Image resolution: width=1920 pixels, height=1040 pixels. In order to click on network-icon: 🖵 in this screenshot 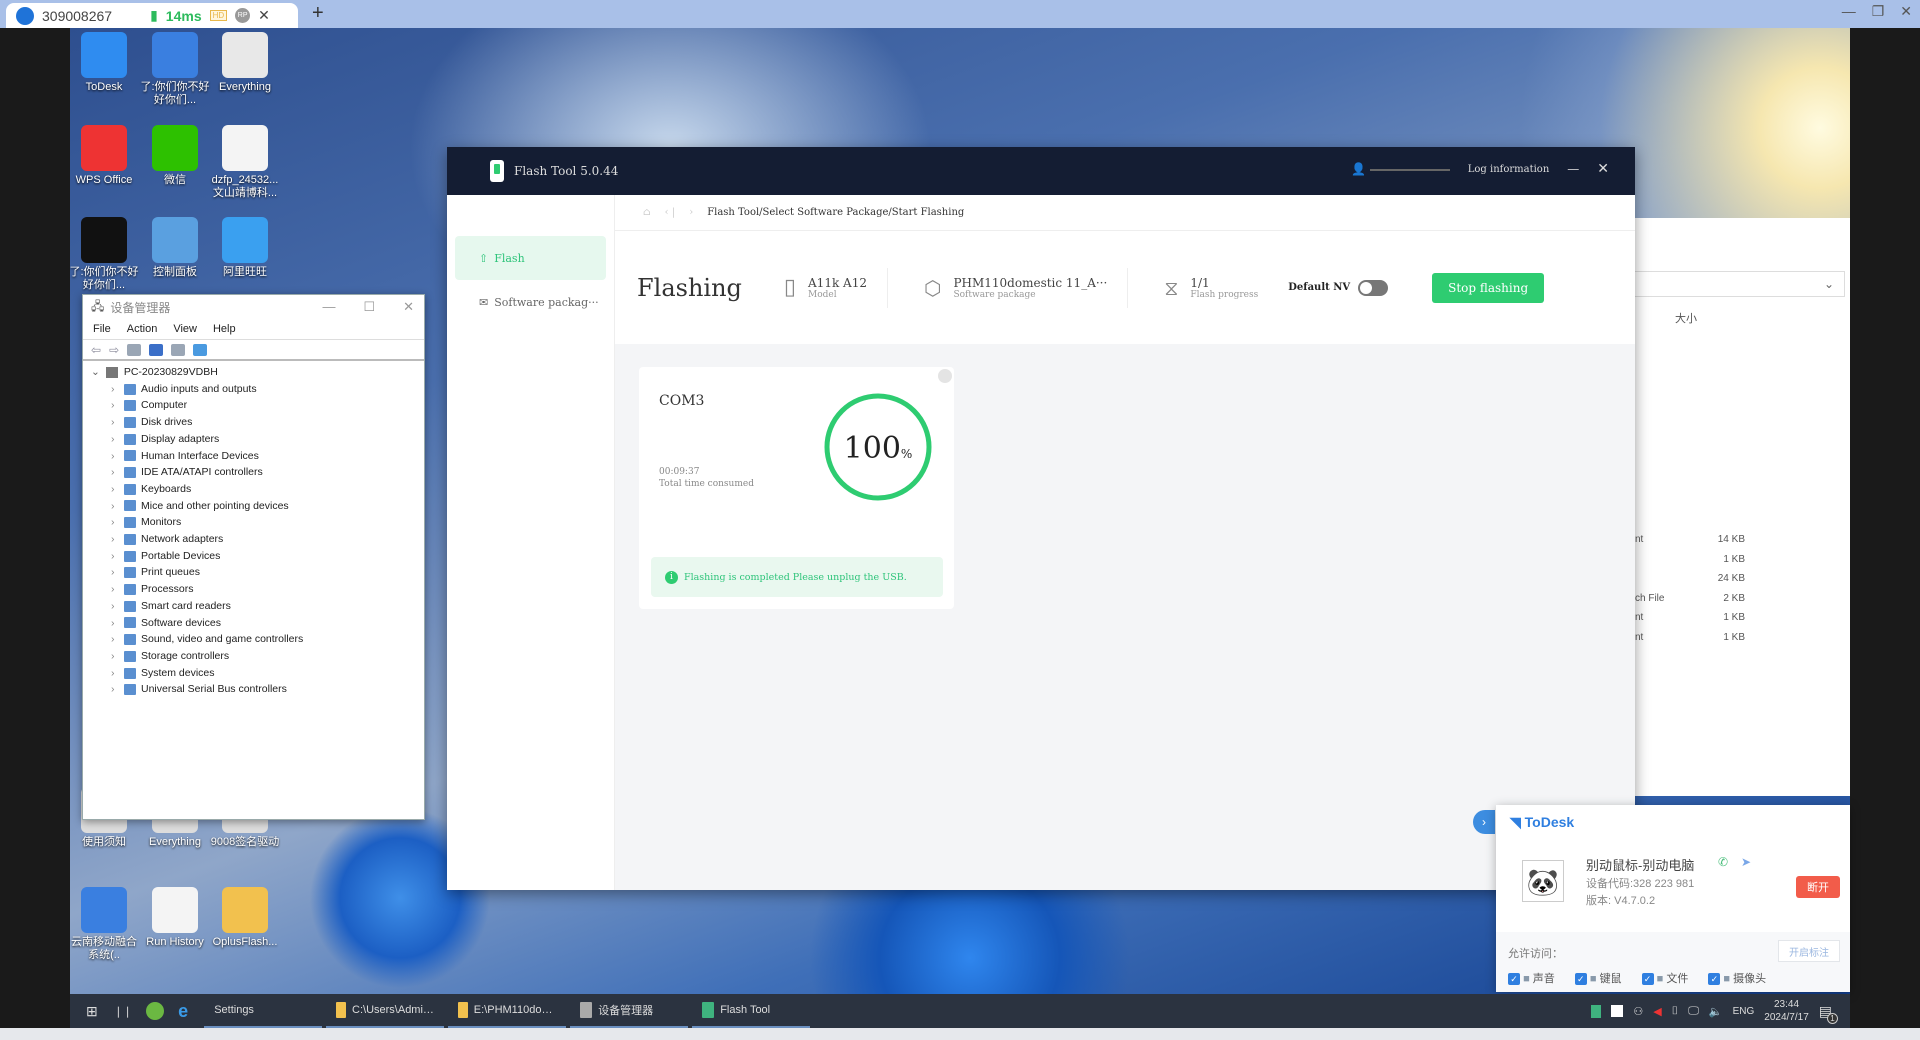, I will do `click(1693, 1011)`.